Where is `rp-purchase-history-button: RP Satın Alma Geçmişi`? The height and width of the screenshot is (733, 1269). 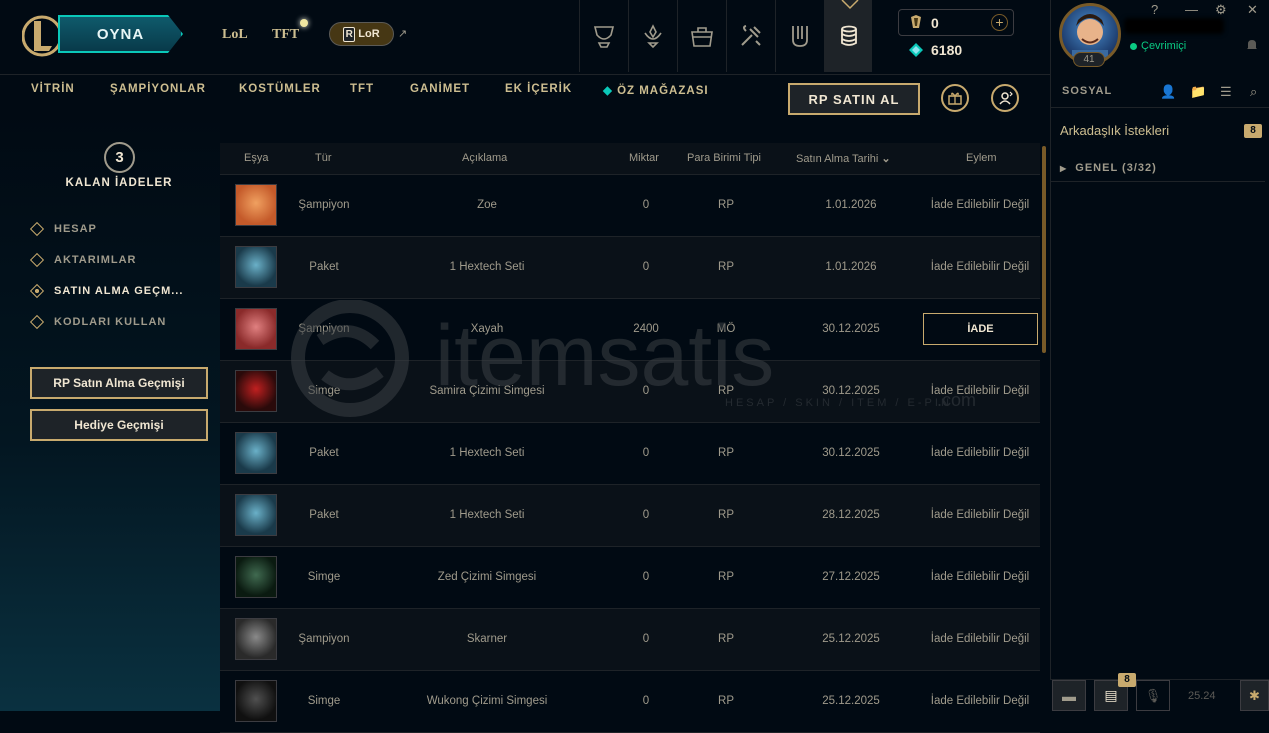 rp-purchase-history-button: RP Satın Alma Geçmişi is located at coordinates (119, 383).